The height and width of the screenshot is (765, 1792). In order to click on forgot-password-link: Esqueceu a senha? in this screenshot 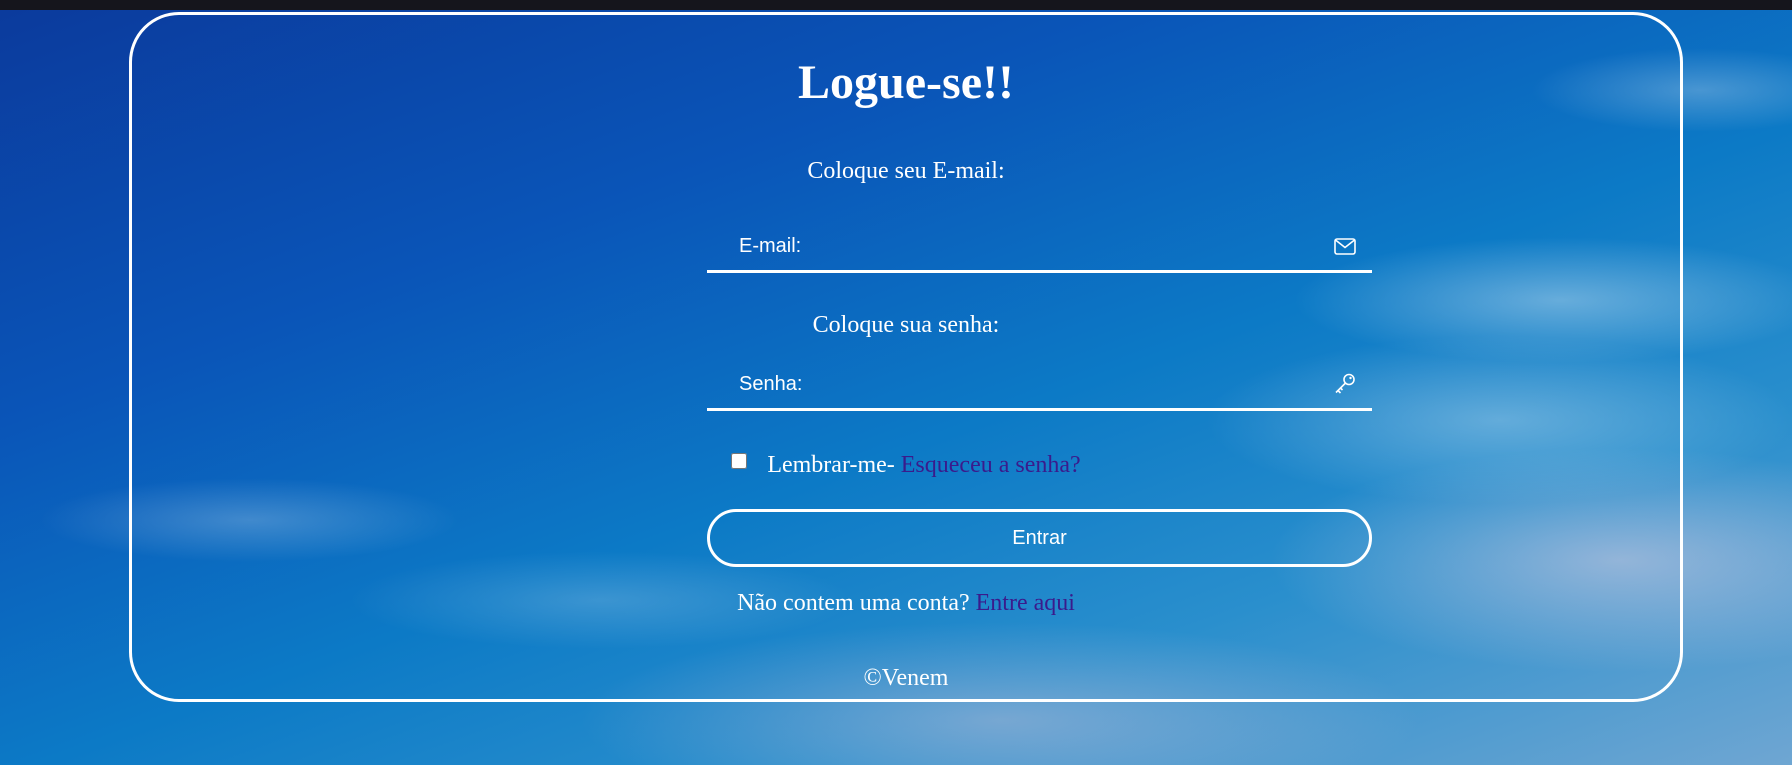, I will do `click(991, 465)`.